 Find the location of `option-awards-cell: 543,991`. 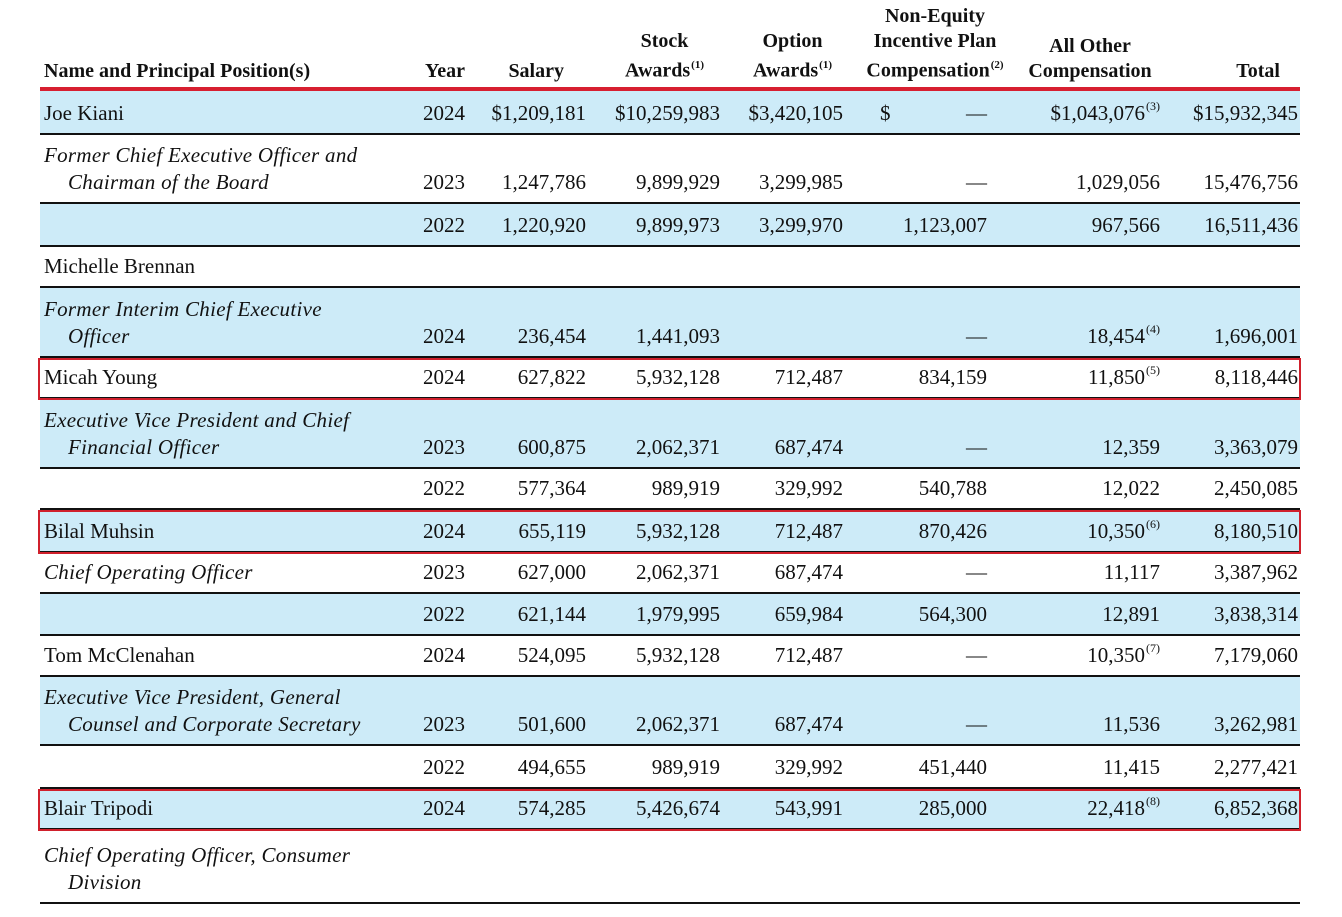

option-awards-cell: 543,991 is located at coordinates (808, 808).